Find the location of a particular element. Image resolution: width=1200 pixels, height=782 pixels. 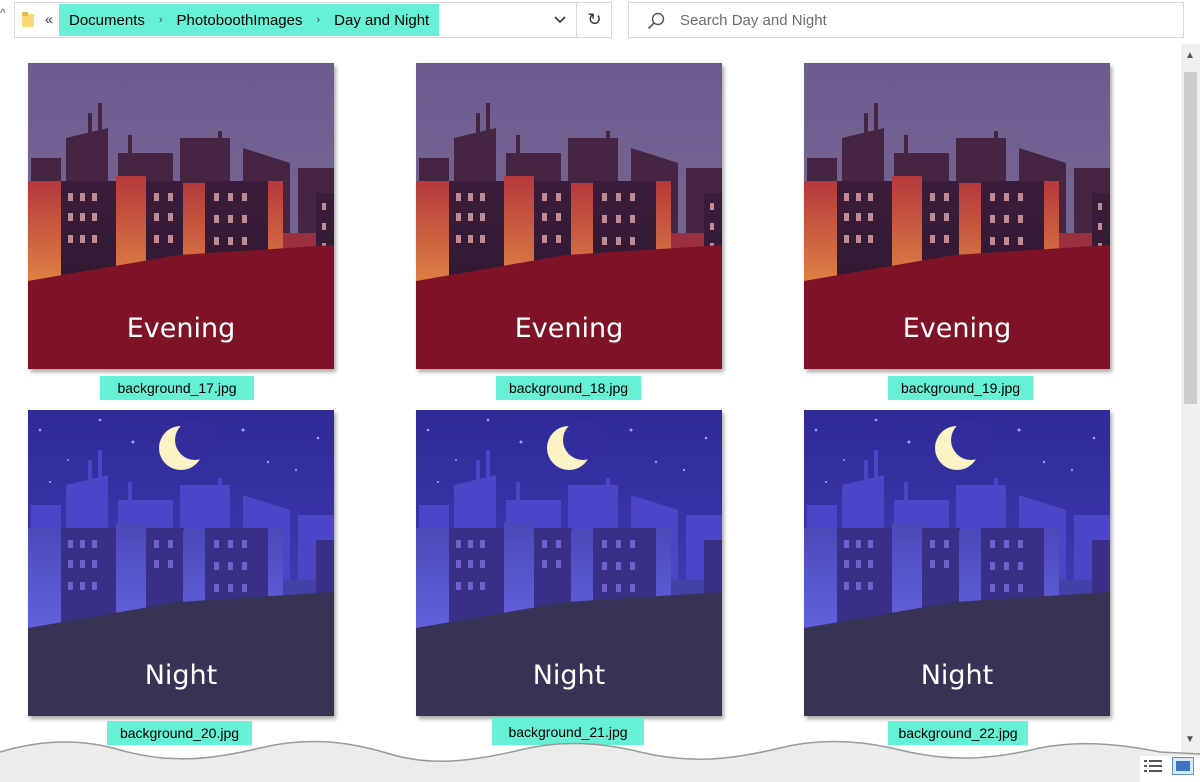

scrollbar-thumb is located at coordinates (1190, 238).